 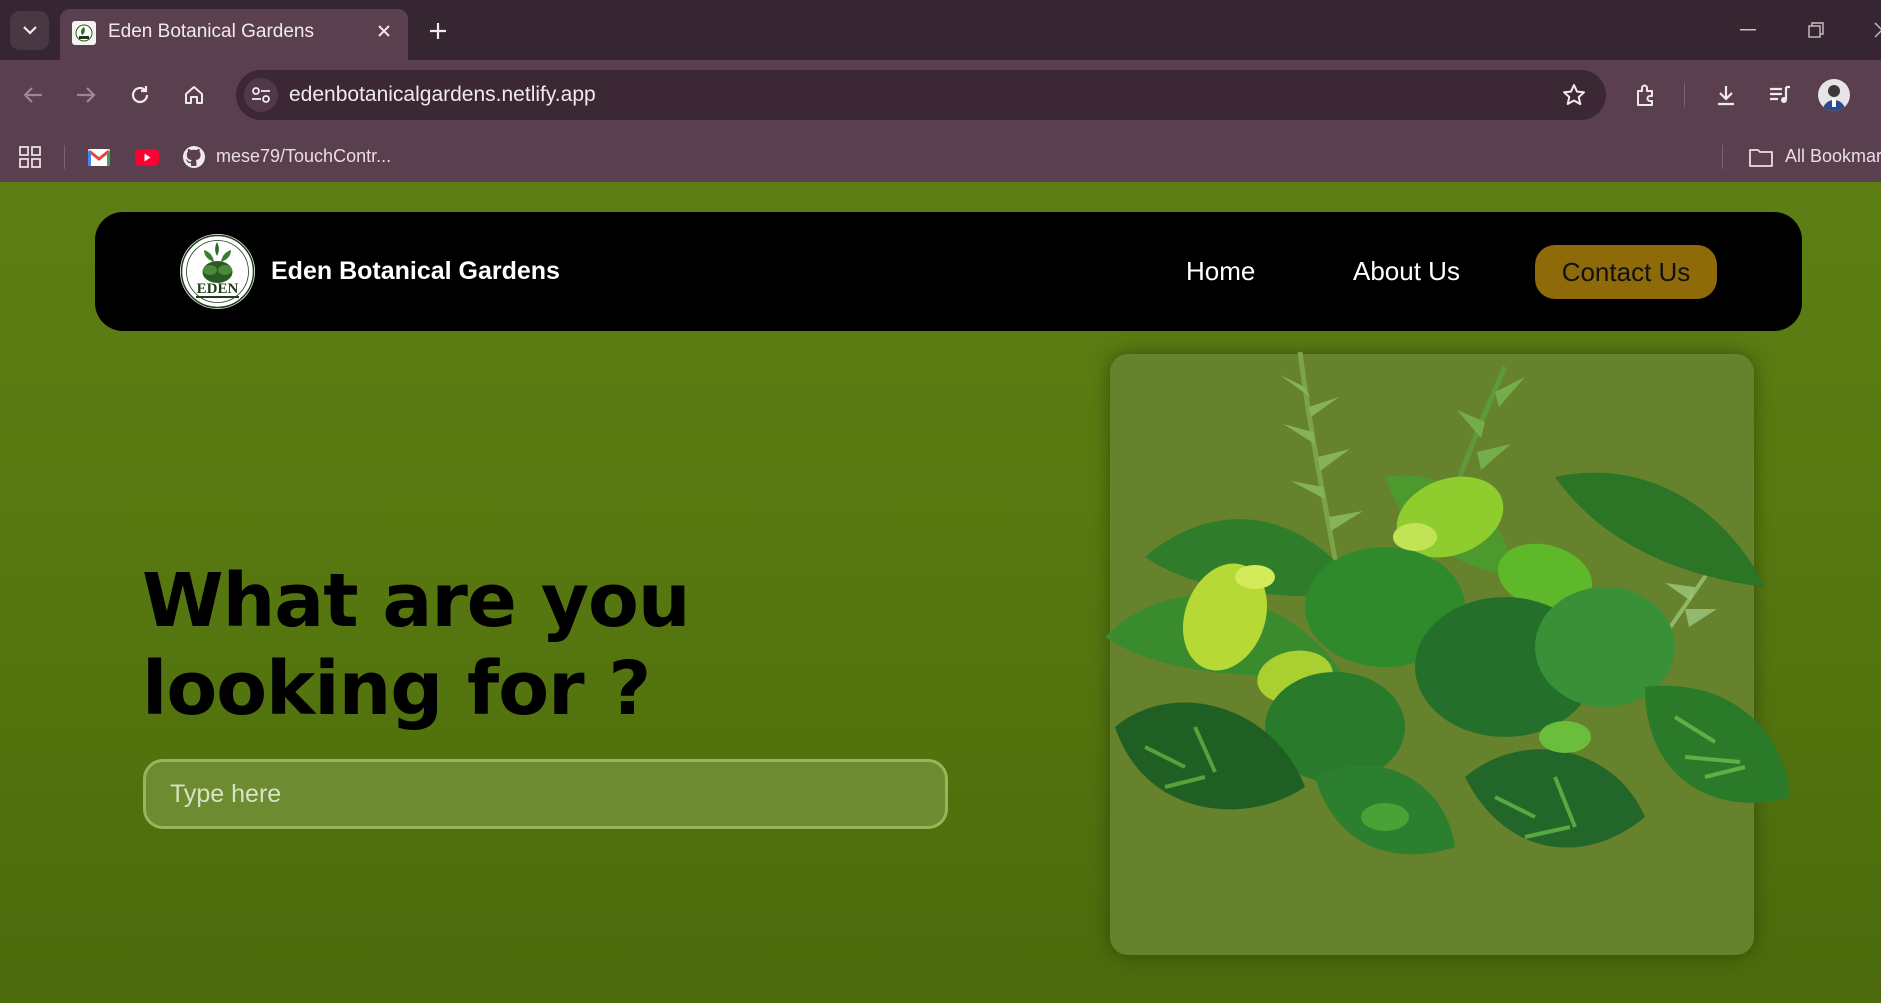 What do you see at coordinates (1646, 95) in the screenshot?
I see `extensions-icon` at bounding box center [1646, 95].